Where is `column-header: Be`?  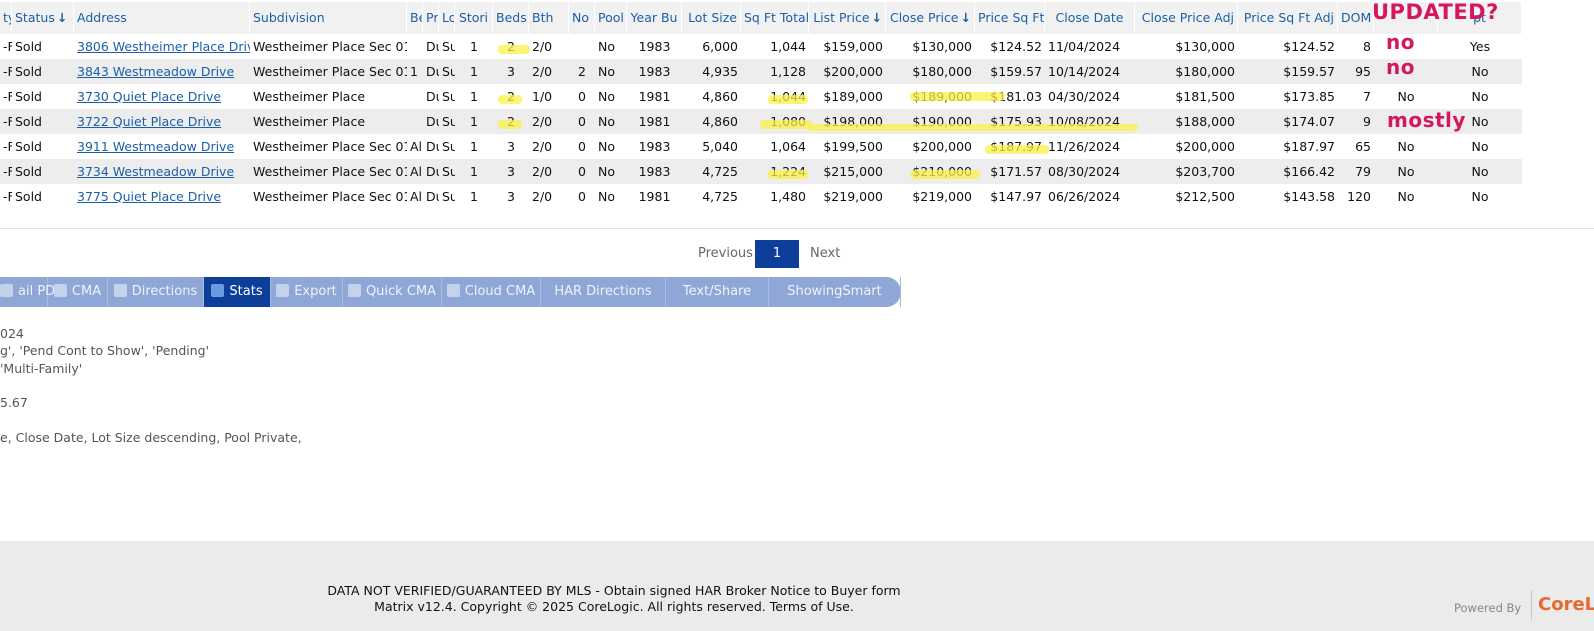
column-header: Be is located at coordinates (415, 18).